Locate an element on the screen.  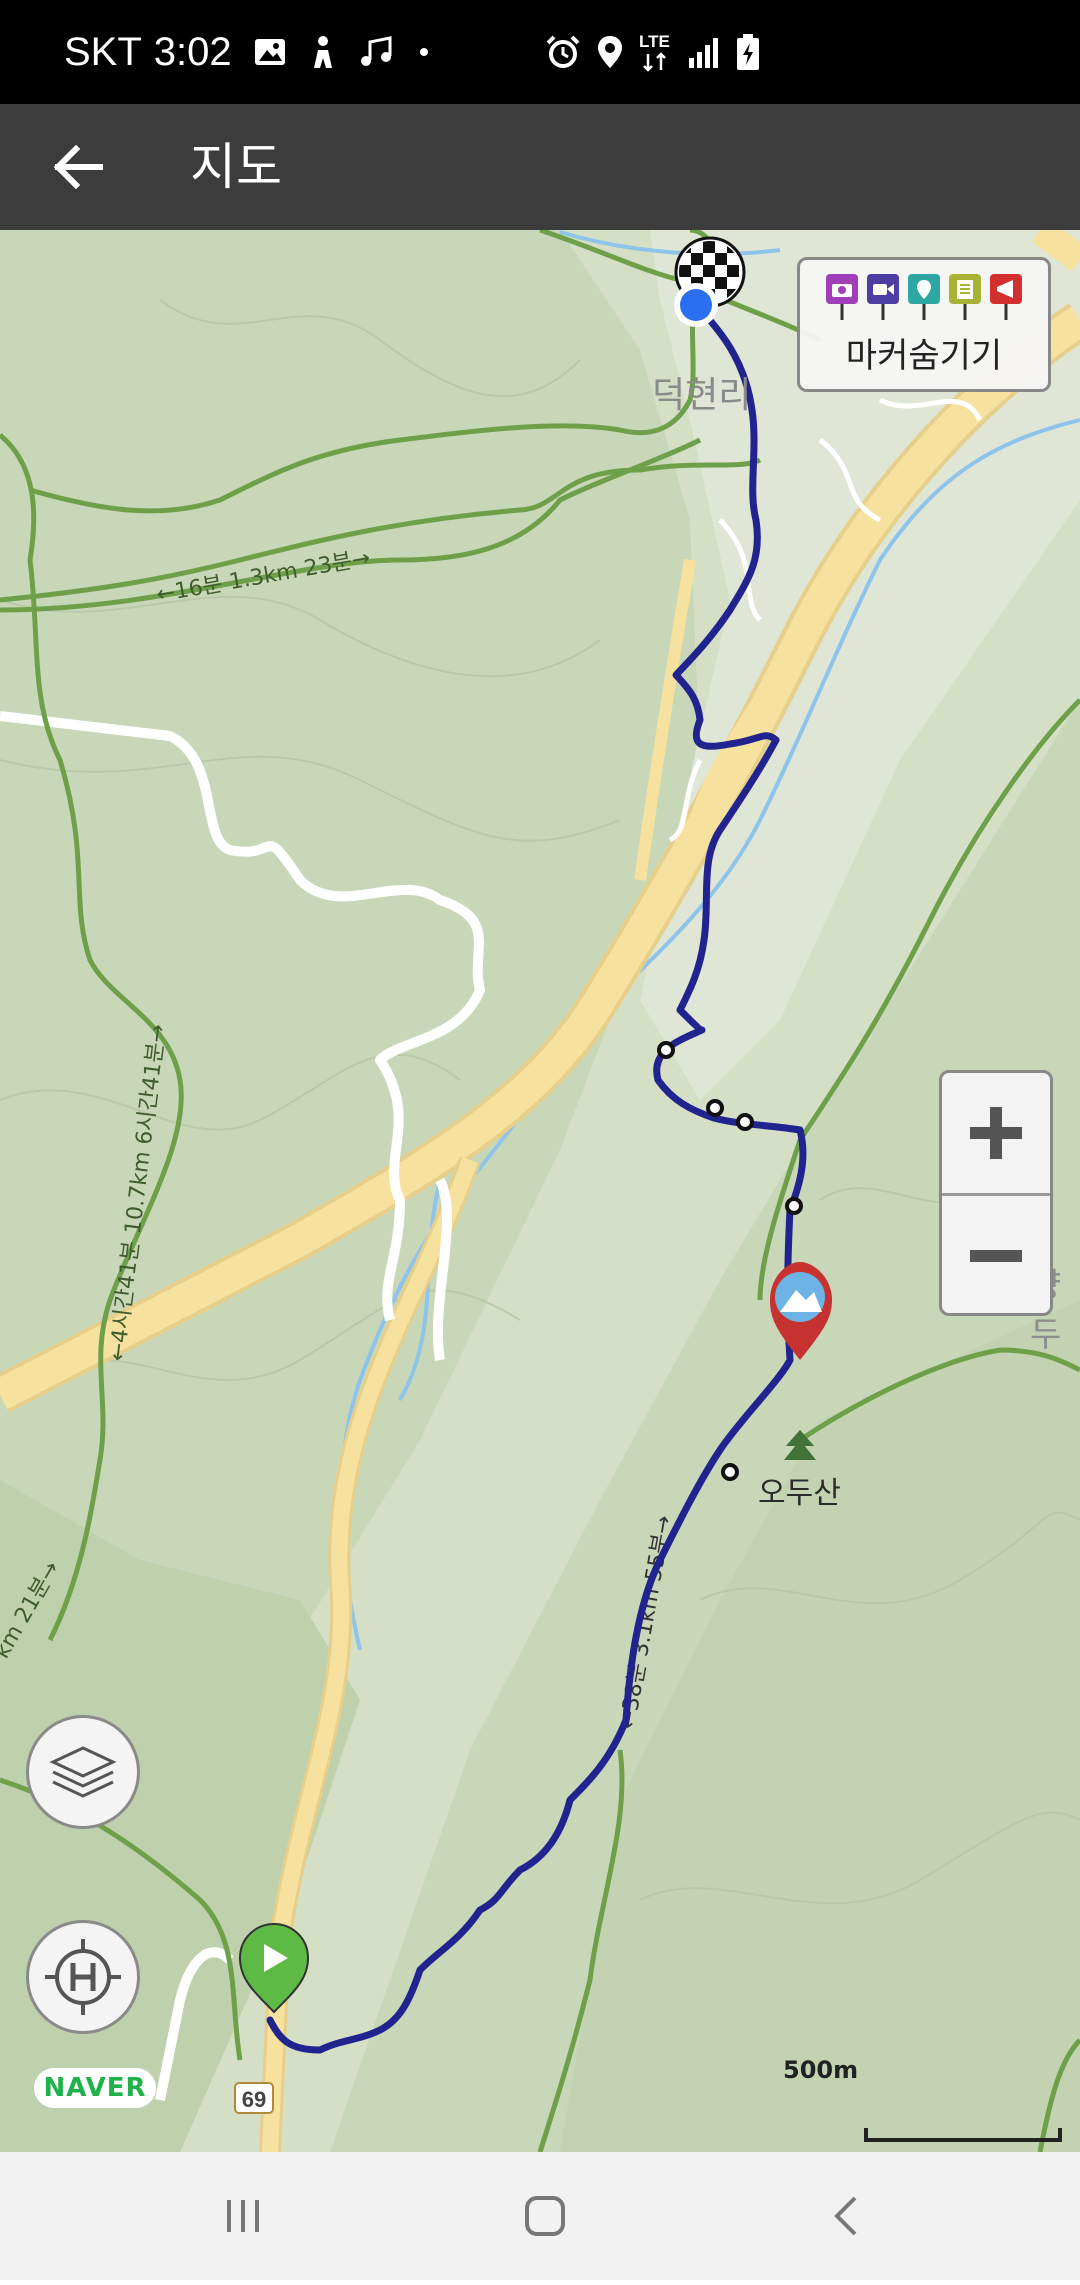
megaphone-icon is located at coordinates (1006, 297).